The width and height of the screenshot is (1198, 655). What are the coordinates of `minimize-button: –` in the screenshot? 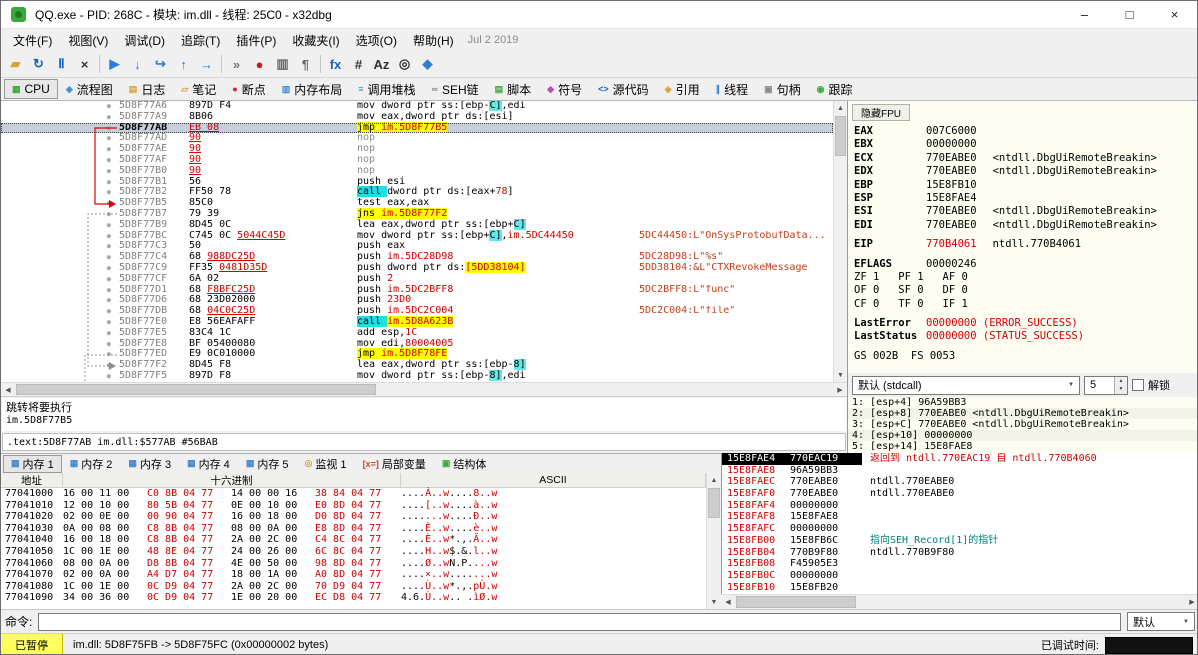 It's located at (1084, 14).